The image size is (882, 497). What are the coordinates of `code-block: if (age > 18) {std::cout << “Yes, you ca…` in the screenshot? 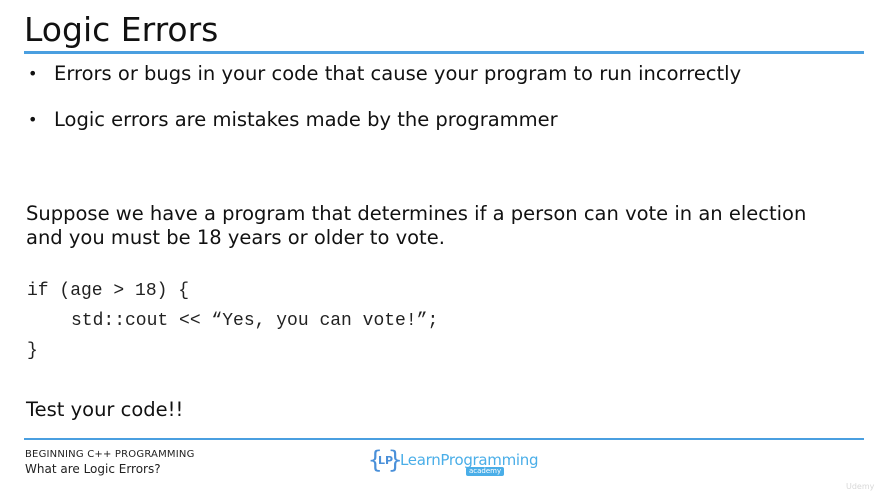 It's located at (232, 321).